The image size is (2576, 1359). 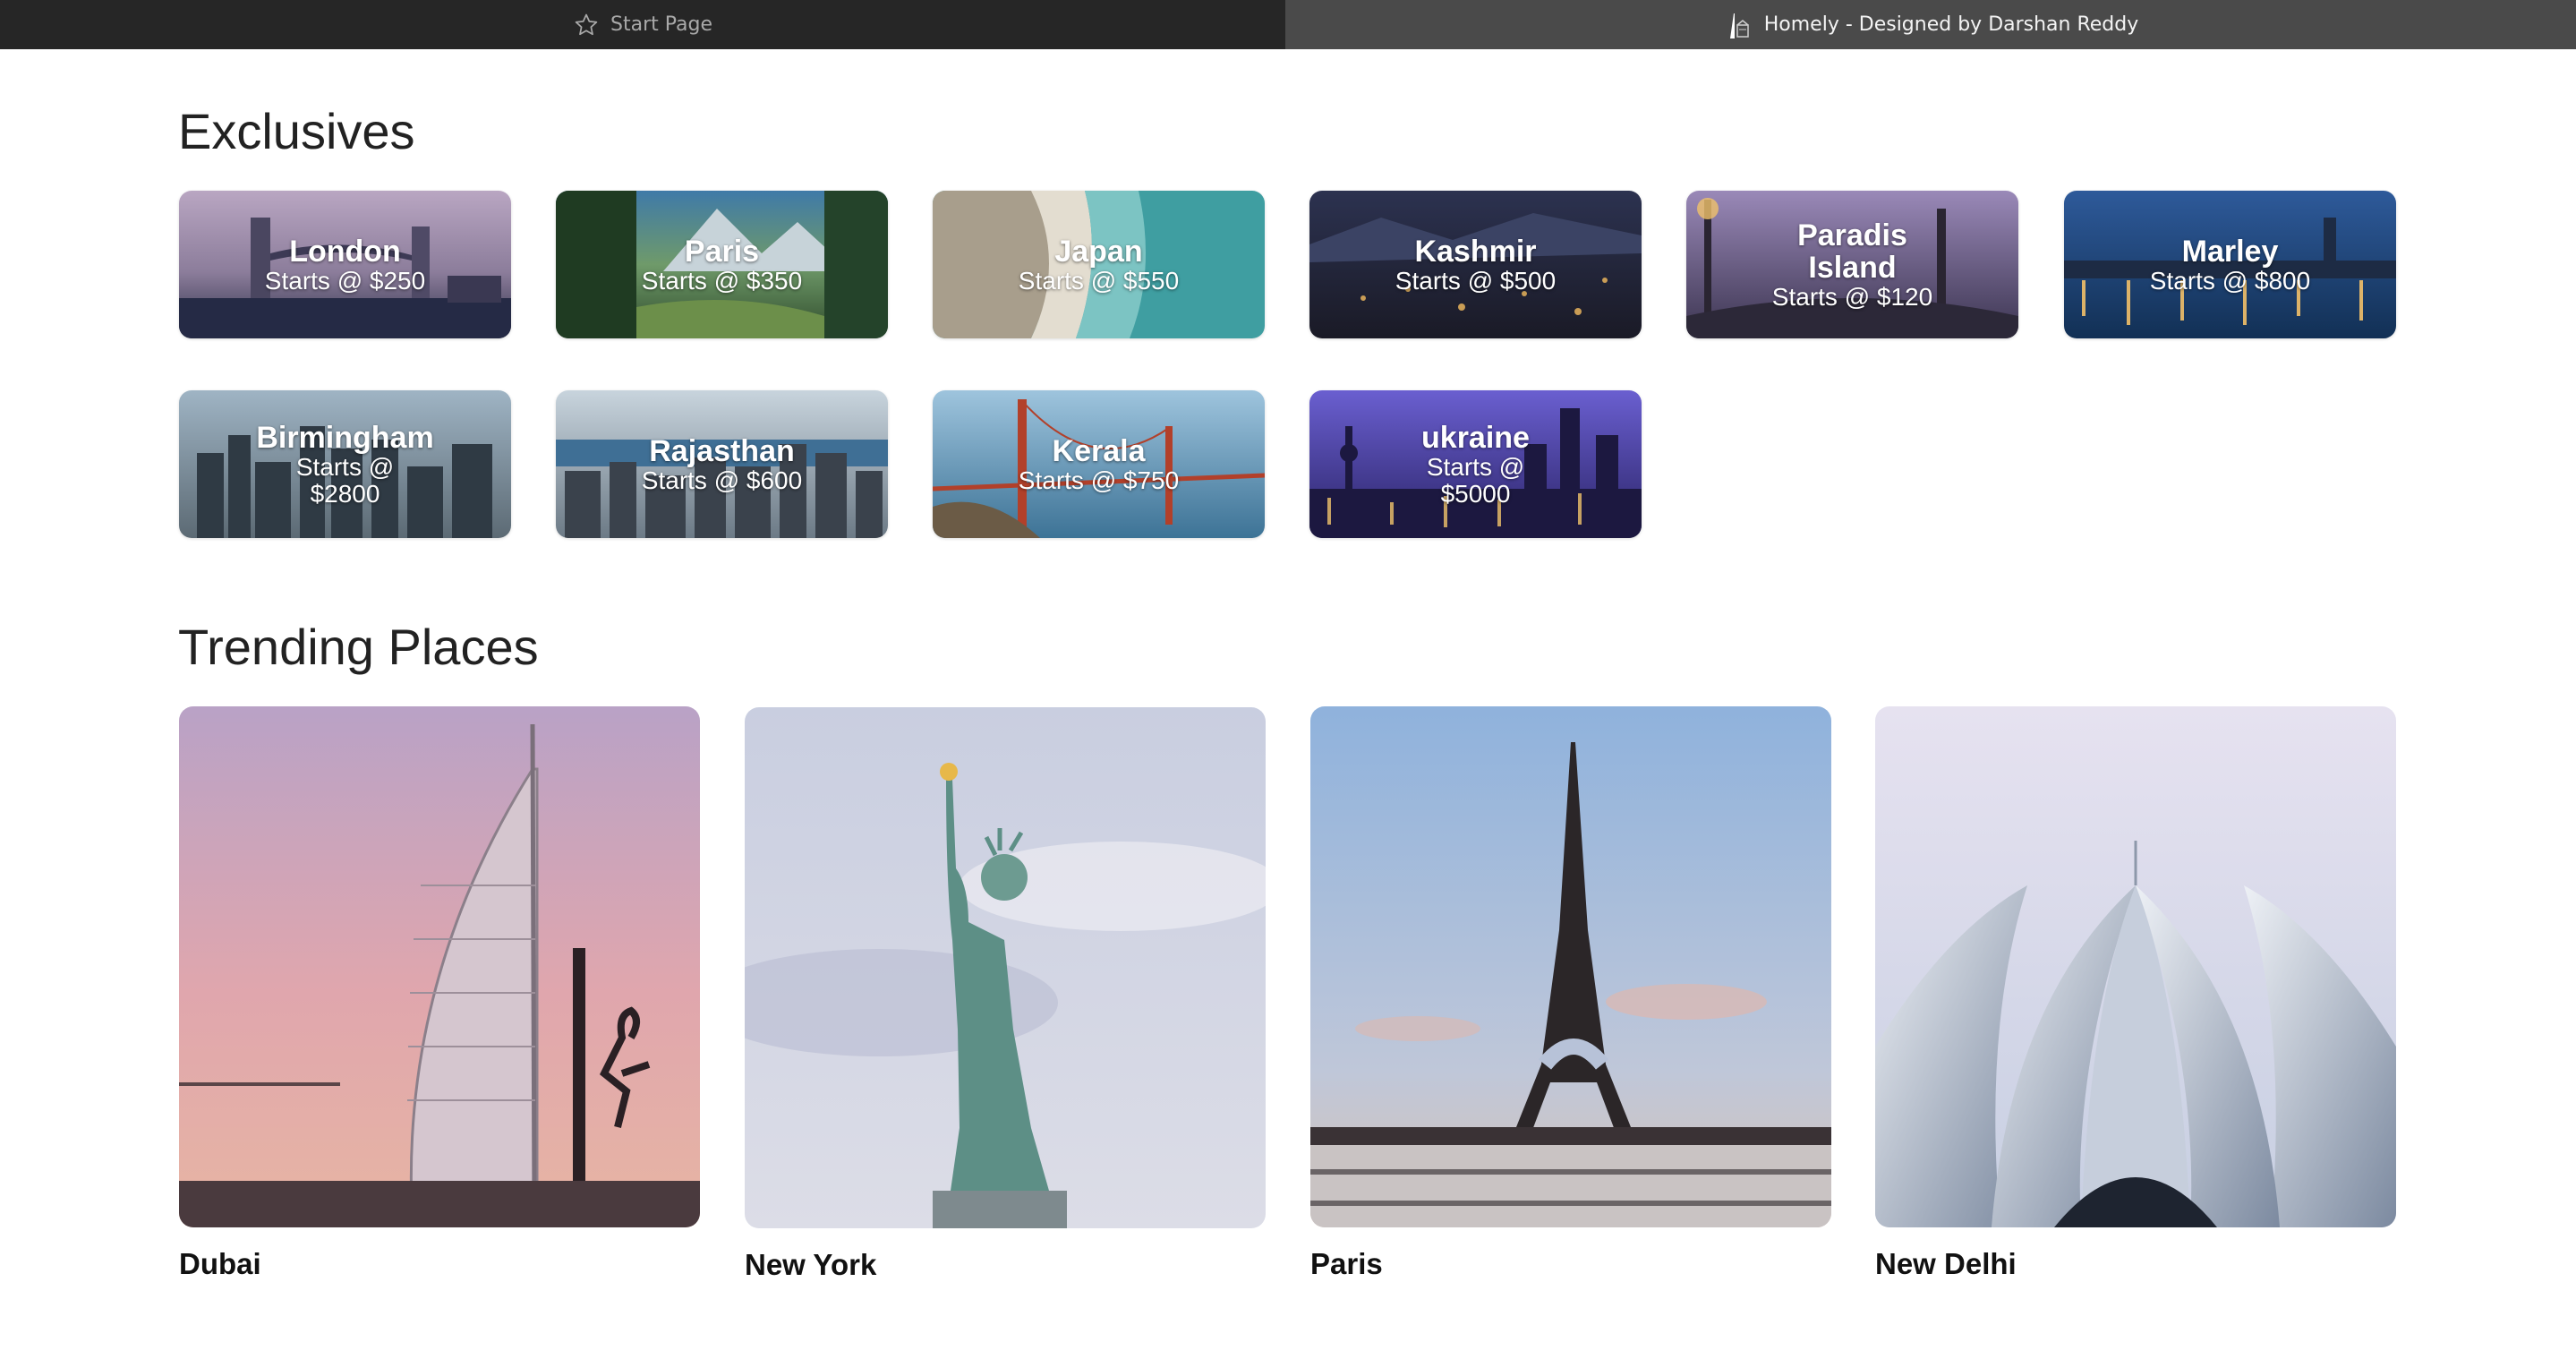 What do you see at coordinates (1570, 966) in the screenshot?
I see `paris-trending-image` at bounding box center [1570, 966].